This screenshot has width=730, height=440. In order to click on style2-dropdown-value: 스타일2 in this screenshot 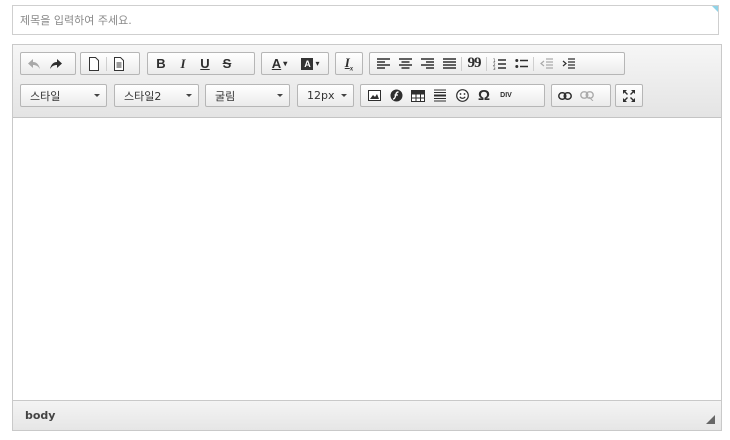, I will do `click(143, 96)`.